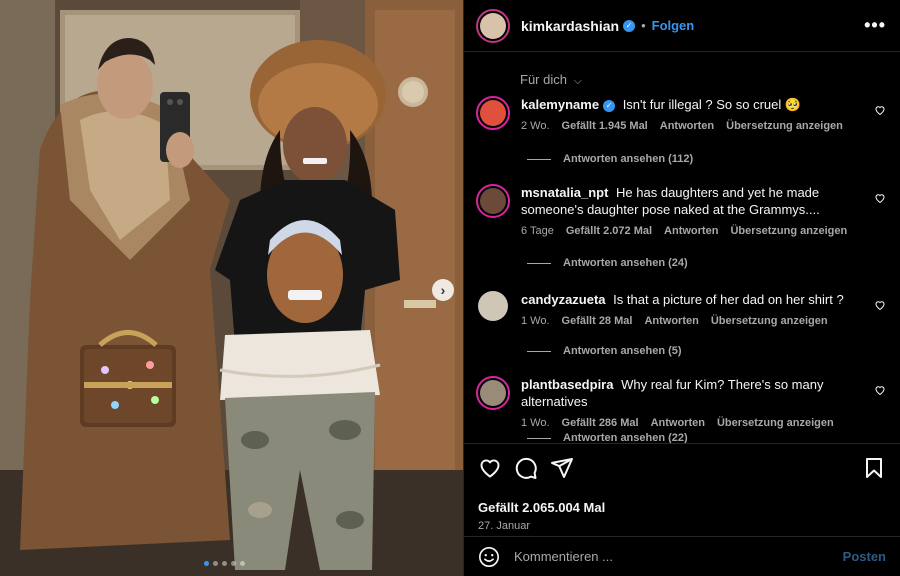 This screenshot has width=900, height=576. Describe the element at coordinates (526, 468) in the screenshot. I see `comment-icon` at that location.